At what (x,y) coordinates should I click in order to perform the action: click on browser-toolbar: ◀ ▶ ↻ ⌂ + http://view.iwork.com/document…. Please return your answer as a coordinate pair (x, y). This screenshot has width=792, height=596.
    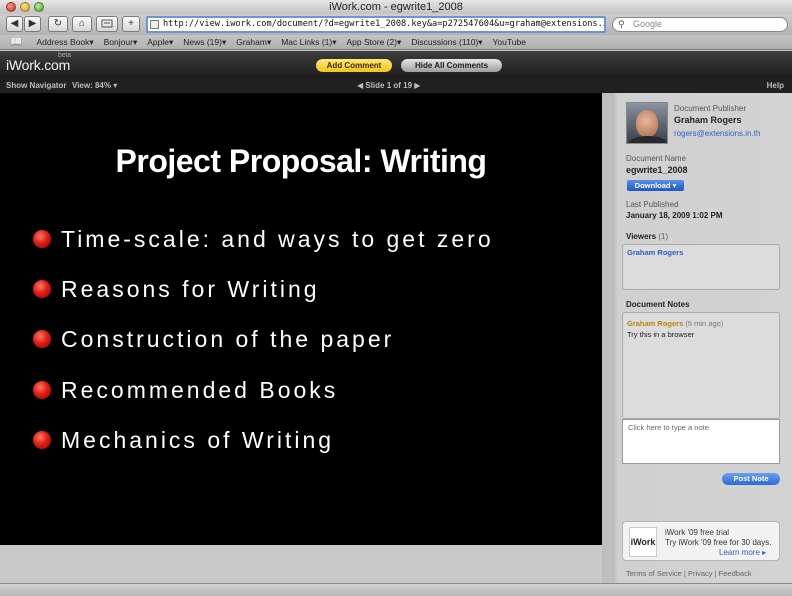
    Looking at the image, I should click on (396, 24).